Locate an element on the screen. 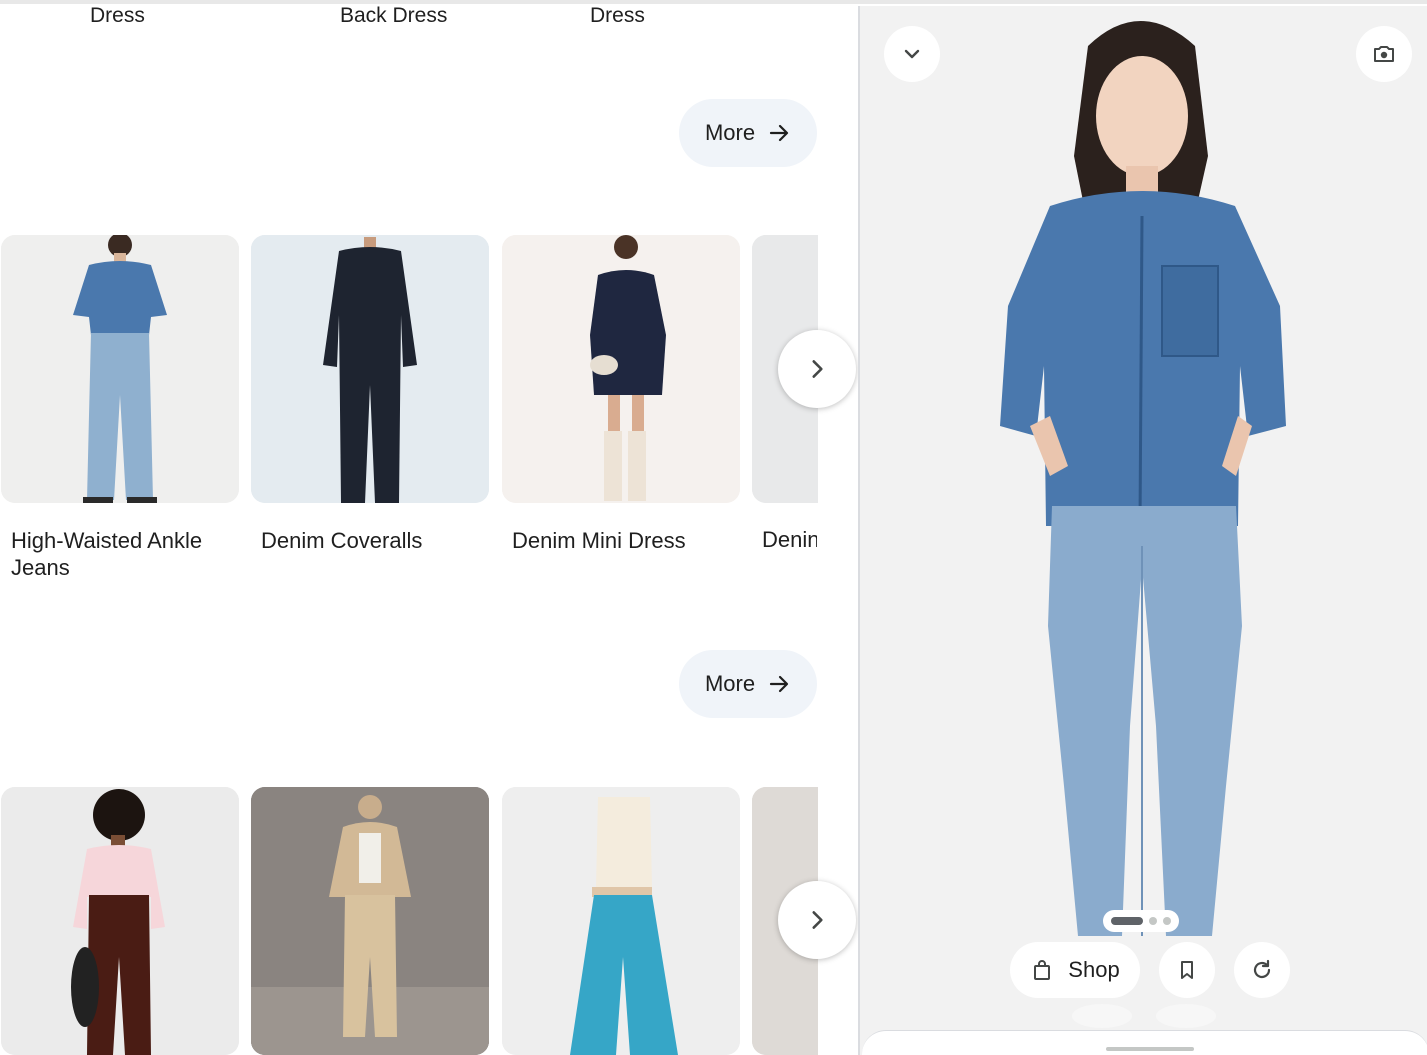 The image size is (1427, 1055). bookmark-icon is located at coordinates (1187, 970).